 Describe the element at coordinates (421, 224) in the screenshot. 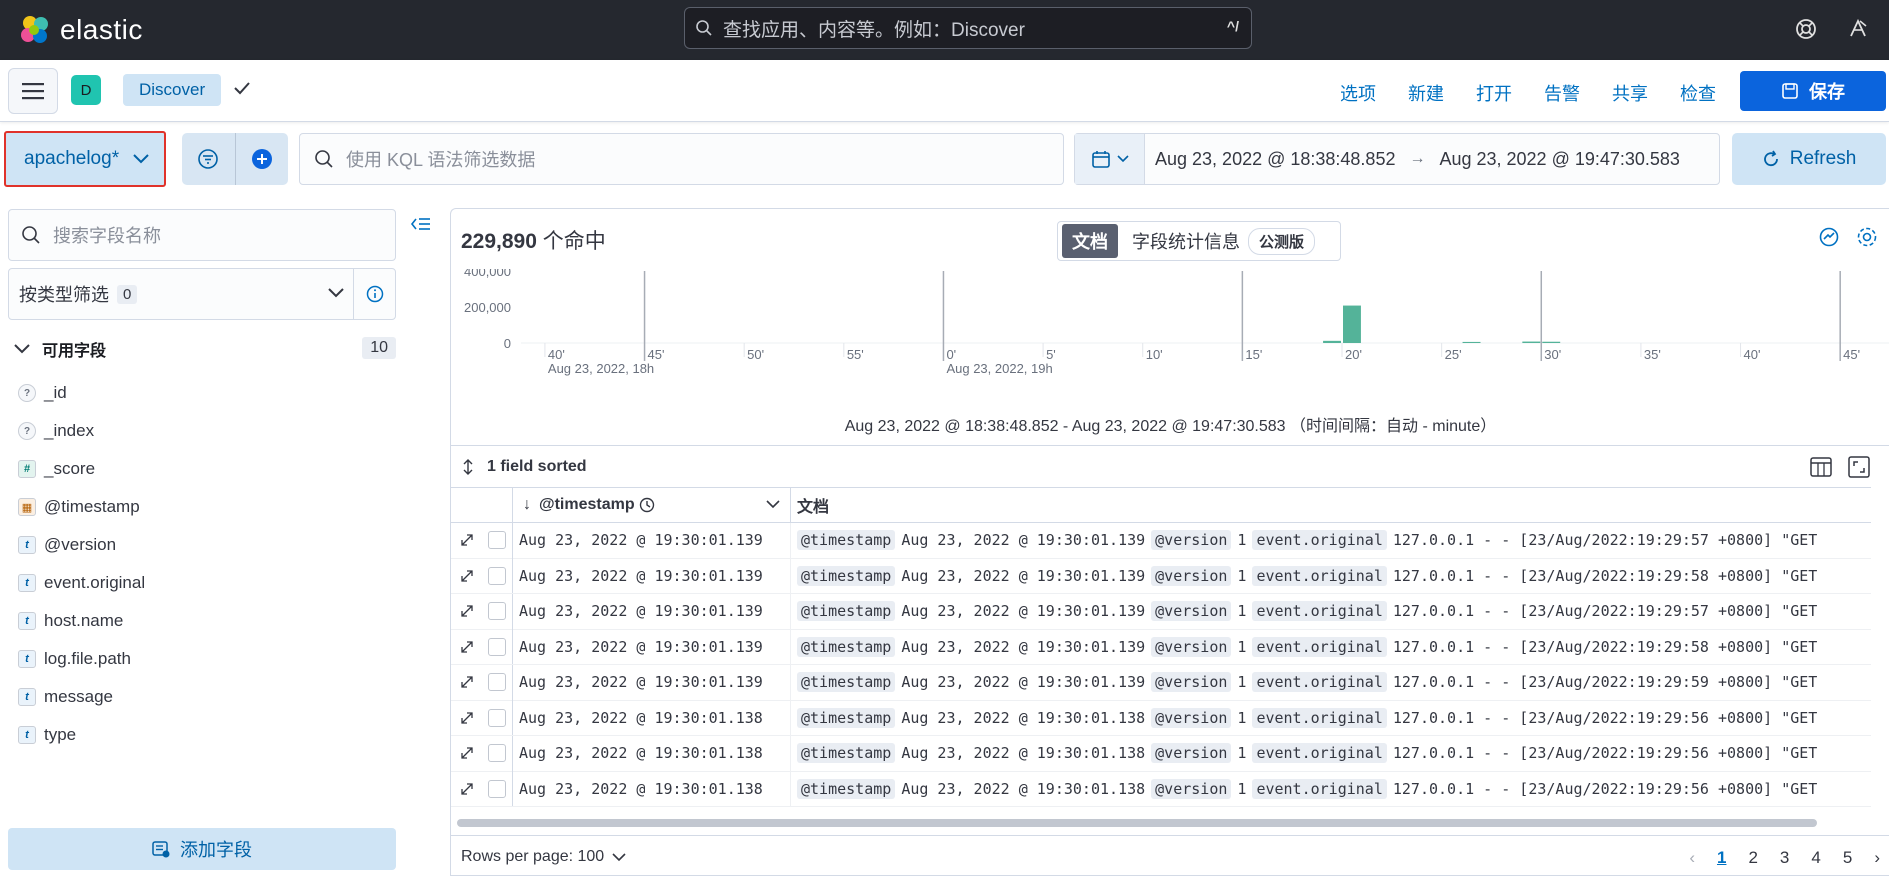

I see `collapse-sidebar-icon` at that location.